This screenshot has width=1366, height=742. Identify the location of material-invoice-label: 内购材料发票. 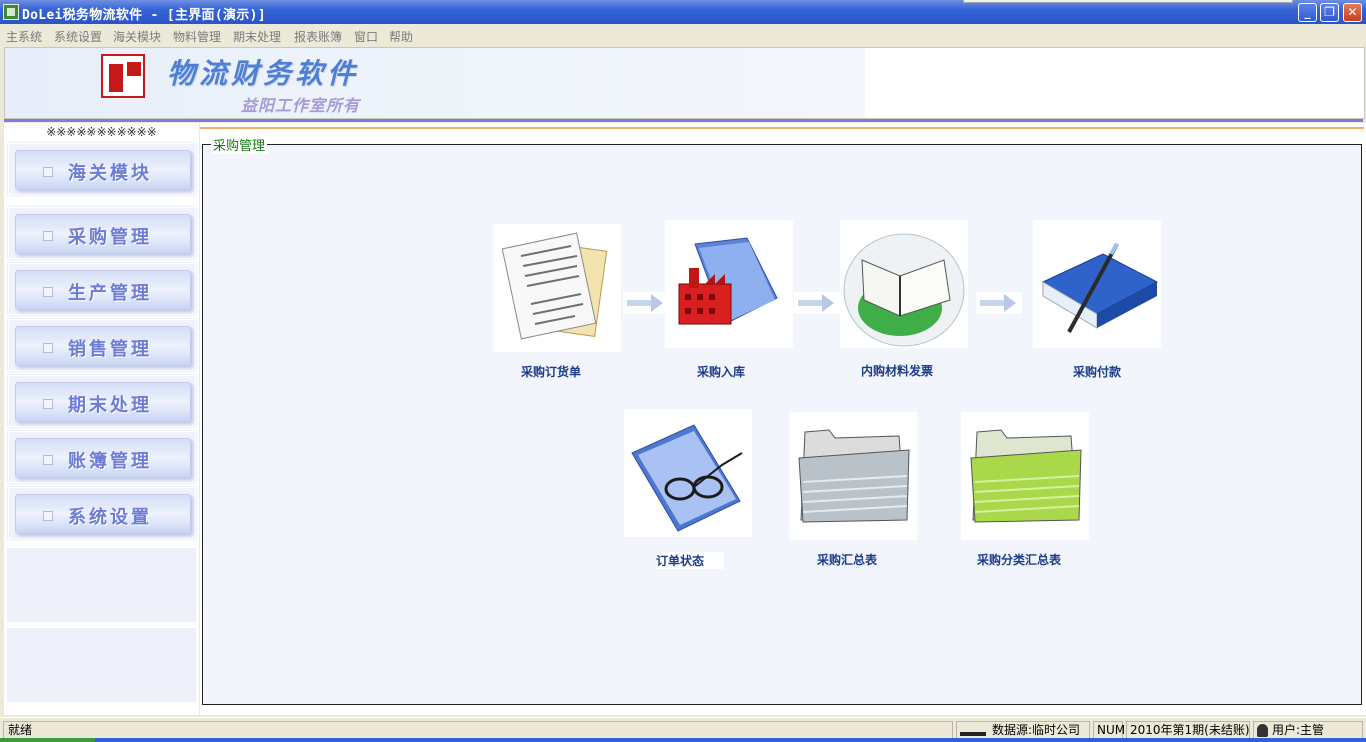
(897, 370).